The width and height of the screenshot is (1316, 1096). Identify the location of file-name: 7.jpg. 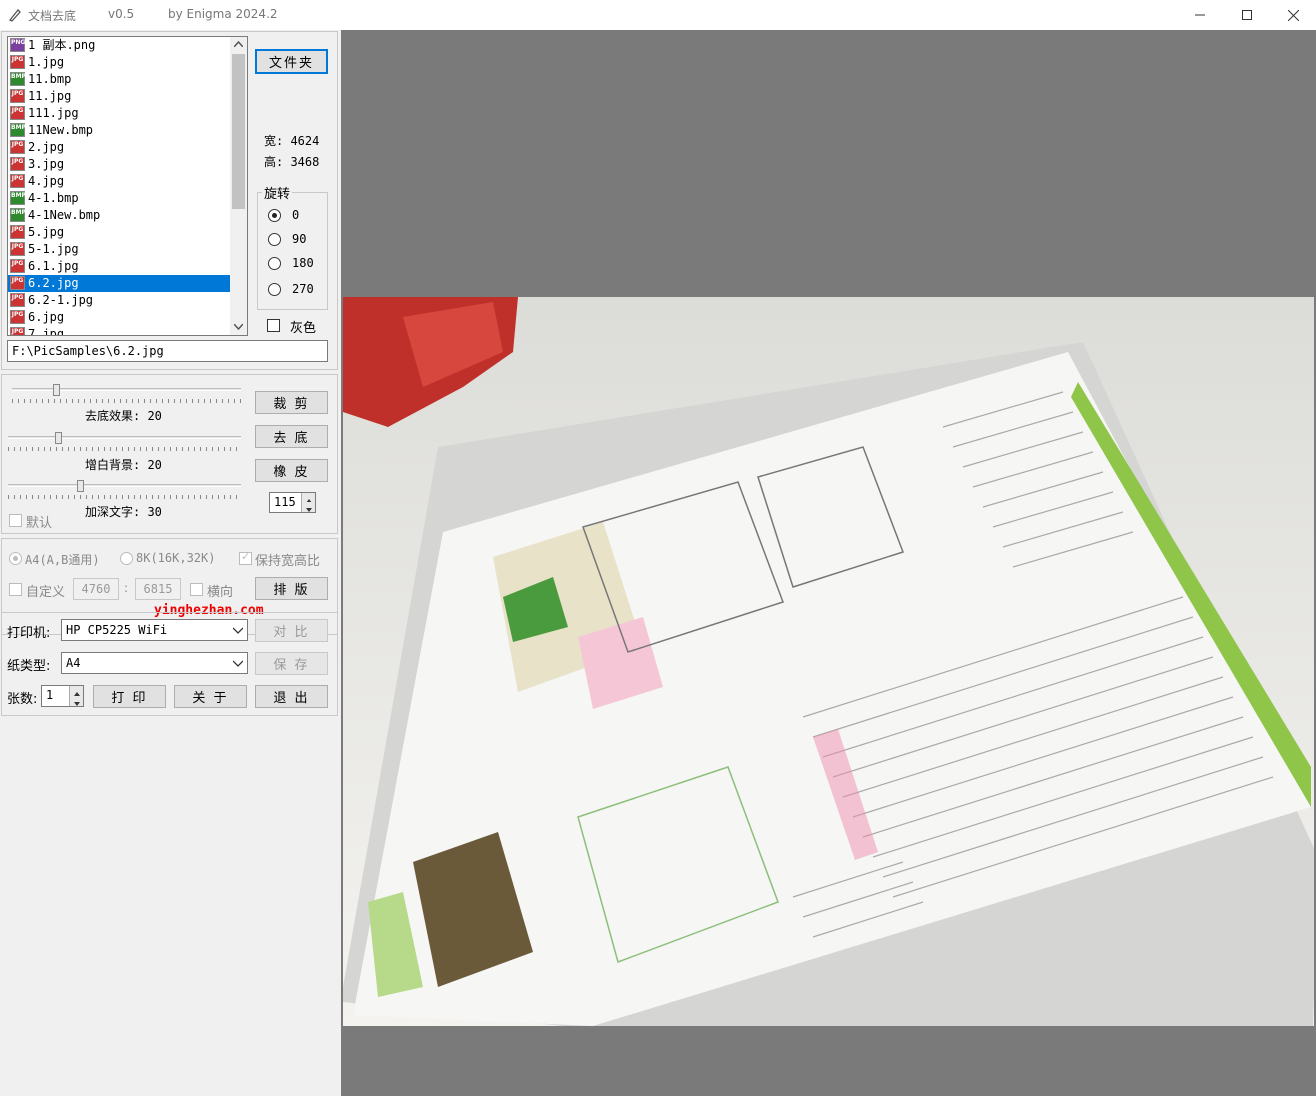
(46, 331).